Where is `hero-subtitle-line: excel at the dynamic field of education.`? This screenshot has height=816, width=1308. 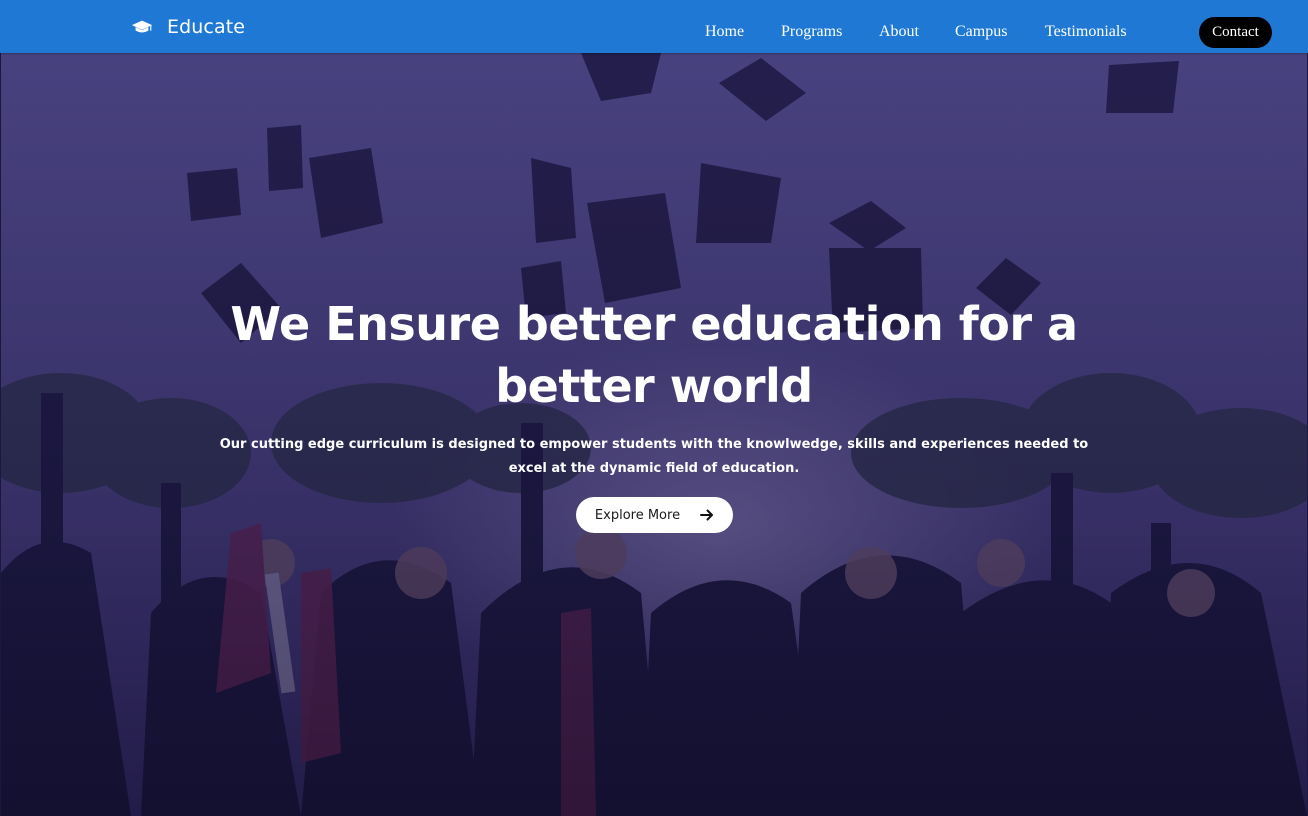
hero-subtitle-line: excel at the dynamic field of education. is located at coordinates (654, 468).